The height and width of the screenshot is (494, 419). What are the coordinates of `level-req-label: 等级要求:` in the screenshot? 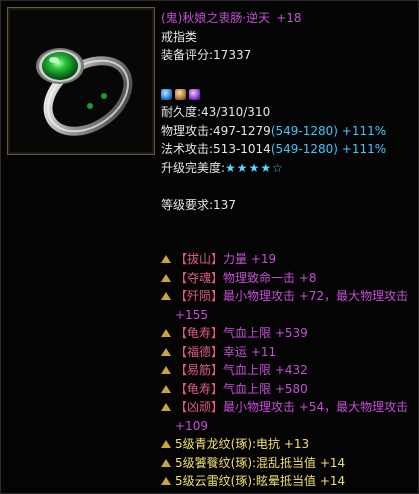 It's located at (187, 204).